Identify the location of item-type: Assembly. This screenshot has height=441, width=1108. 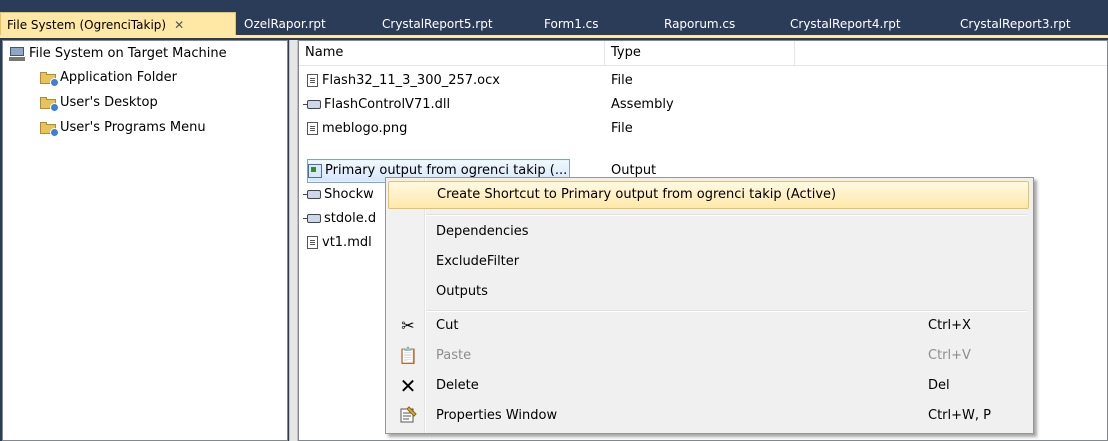
(642, 104).